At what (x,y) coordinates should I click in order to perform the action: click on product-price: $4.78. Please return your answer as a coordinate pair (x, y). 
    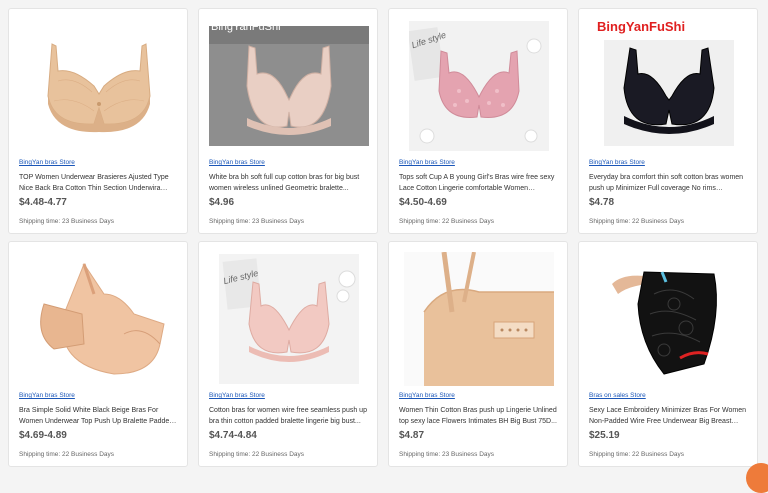
    Looking at the image, I should click on (602, 202).